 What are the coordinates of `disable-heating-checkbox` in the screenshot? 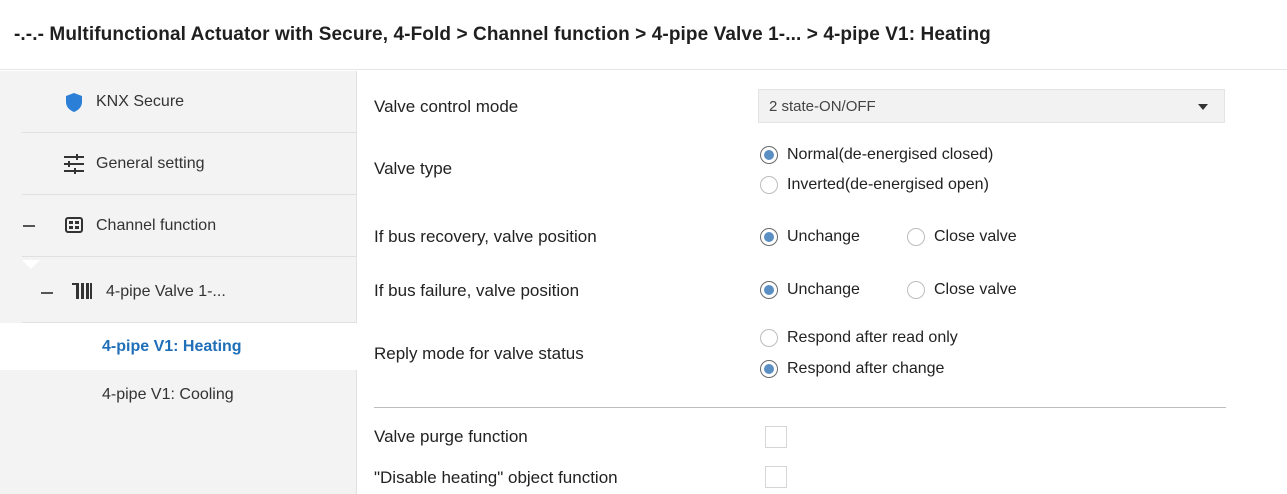 It's located at (776, 477).